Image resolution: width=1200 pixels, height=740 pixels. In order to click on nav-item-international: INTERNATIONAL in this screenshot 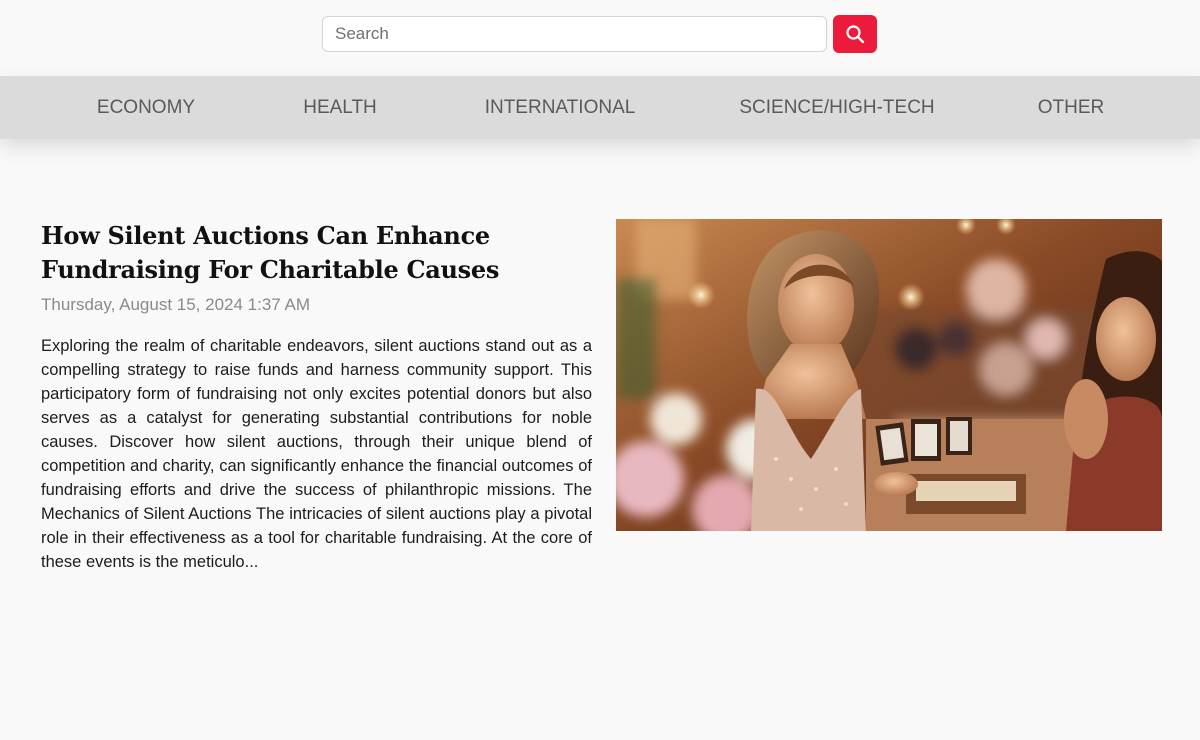, I will do `click(560, 107)`.